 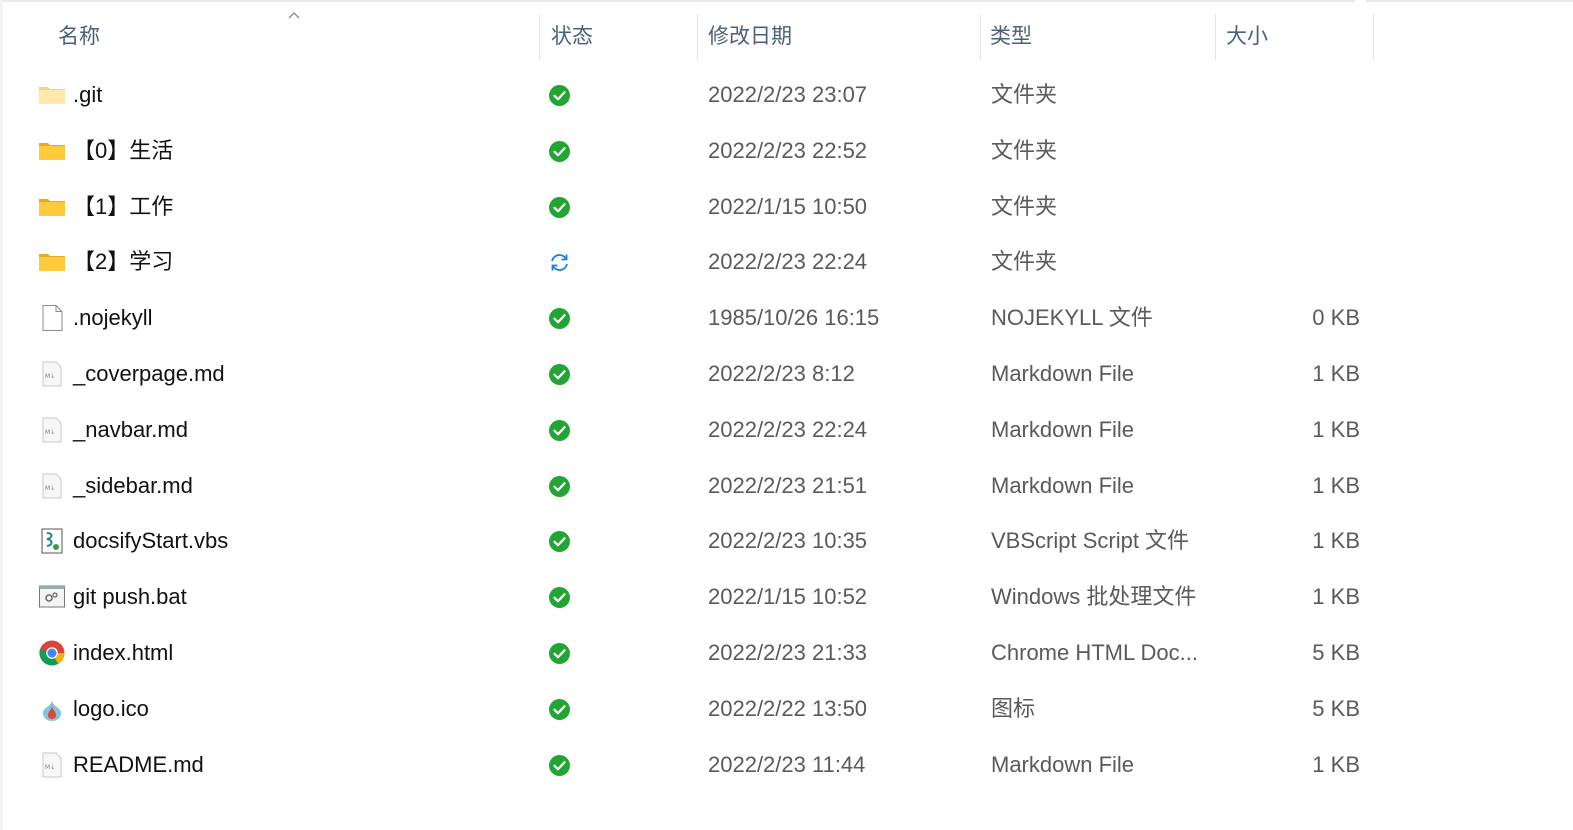 I want to click on file-modified-date: 2022/2/23 22:52, so click(x=788, y=150).